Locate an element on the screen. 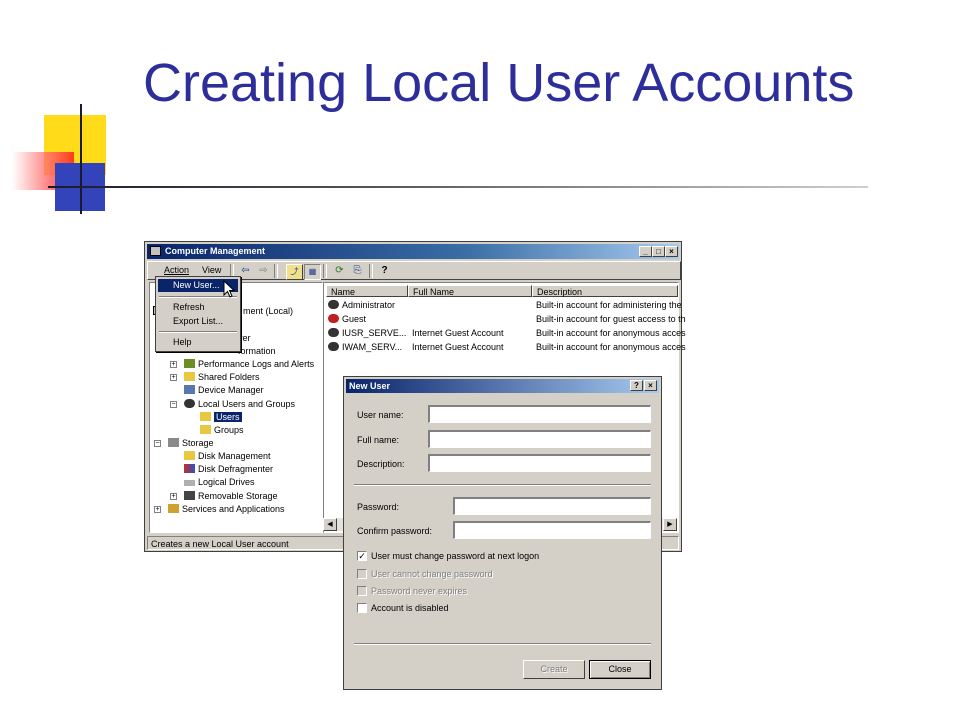 This screenshot has width=960, height=720. menu-item-refresh: Refresh is located at coordinates (198, 307).